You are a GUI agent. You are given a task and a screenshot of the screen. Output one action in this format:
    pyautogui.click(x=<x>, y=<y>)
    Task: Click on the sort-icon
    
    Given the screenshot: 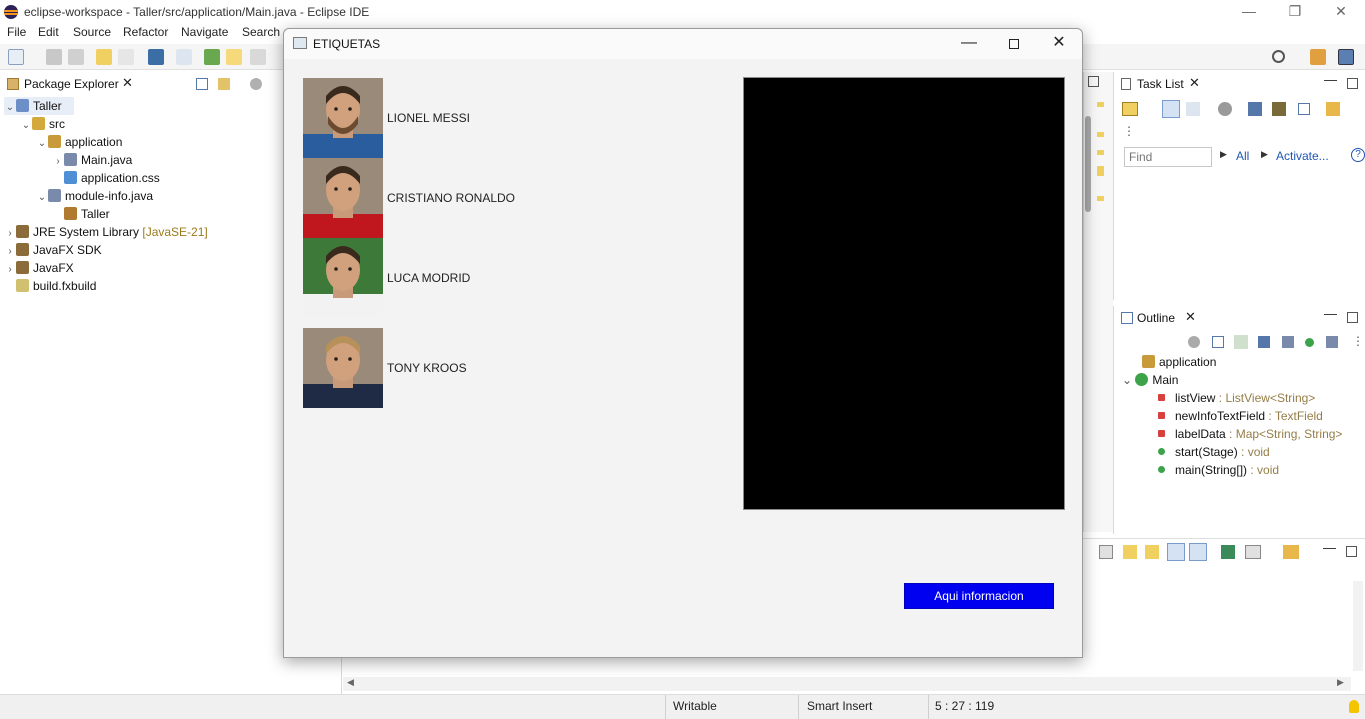 What is the action you would take?
    pyautogui.click(x=1241, y=342)
    